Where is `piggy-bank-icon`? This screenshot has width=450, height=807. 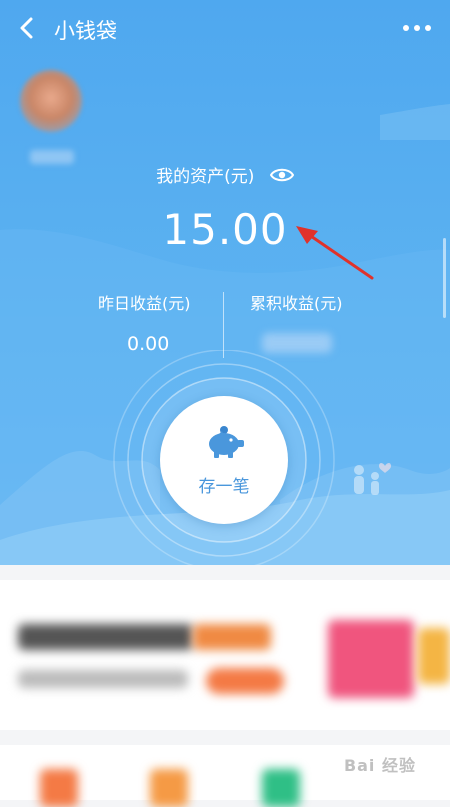 piggy-bank-icon is located at coordinates (226, 442).